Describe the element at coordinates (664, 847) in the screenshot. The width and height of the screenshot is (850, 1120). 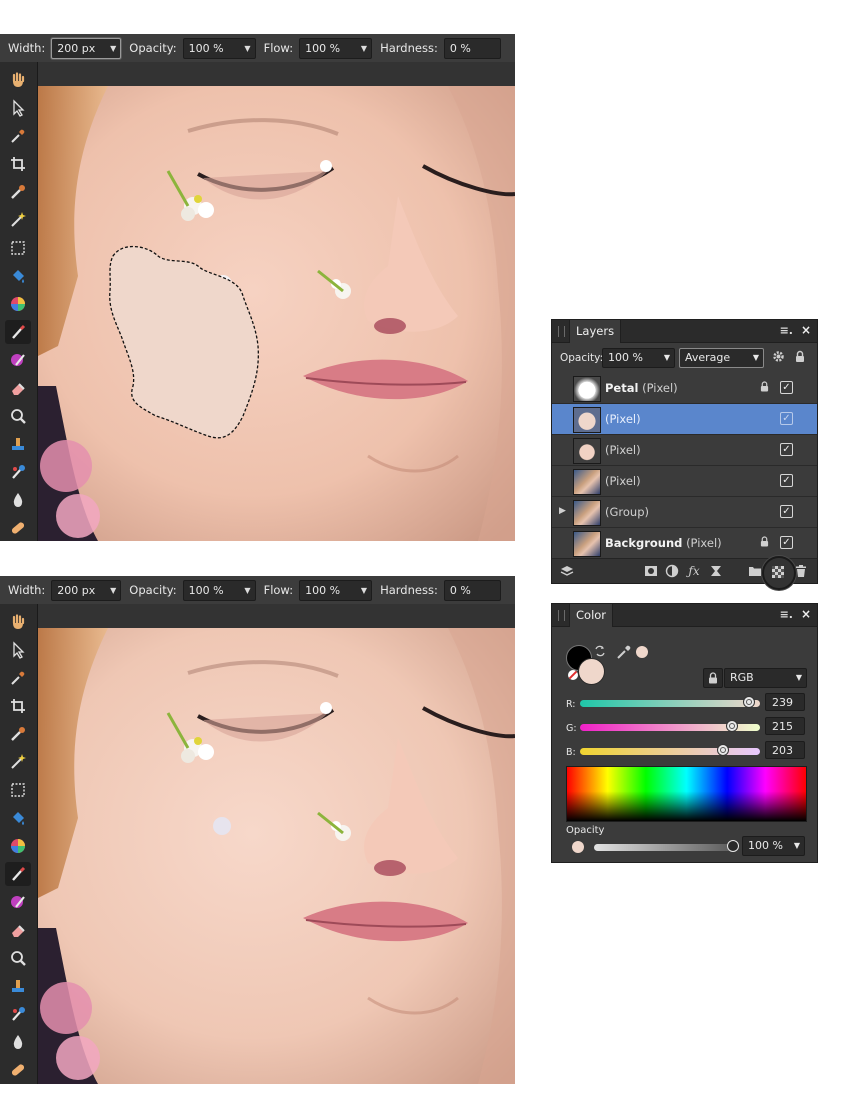
I see `opacity-slider-track` at that location.